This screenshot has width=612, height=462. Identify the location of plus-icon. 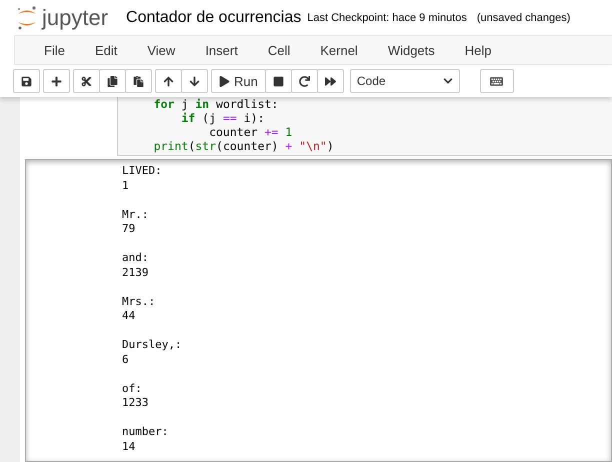
(56, 81).